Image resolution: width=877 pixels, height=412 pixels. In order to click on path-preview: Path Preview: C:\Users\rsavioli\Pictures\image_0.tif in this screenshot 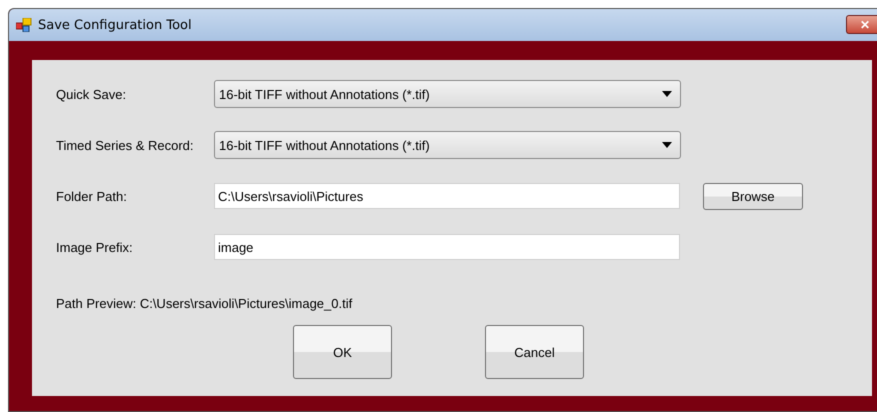, I will do `click(205, 303)`.